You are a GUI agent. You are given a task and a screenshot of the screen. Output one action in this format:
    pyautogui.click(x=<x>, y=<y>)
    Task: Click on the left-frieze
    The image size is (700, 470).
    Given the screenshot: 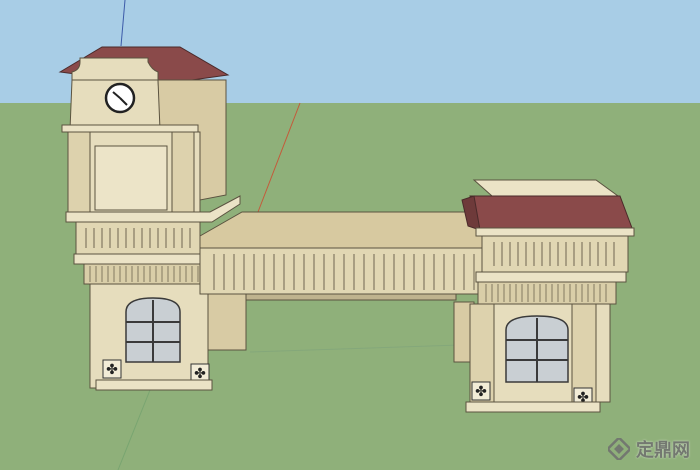 What is the action you would take?
    pyautogui.click(x=138, y=238)
    